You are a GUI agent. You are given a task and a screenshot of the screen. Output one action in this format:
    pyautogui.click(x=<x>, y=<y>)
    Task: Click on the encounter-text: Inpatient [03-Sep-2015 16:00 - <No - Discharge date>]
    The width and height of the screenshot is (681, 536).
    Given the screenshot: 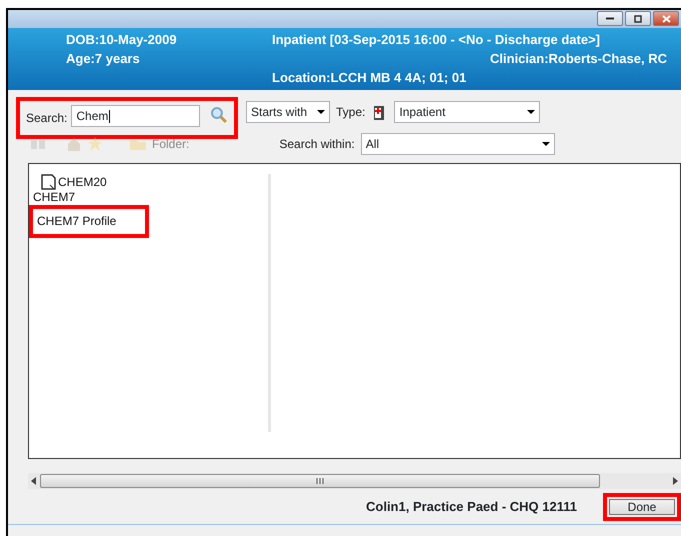 What is the action you would take?
    pyautogui.click(x=436, y=40)
    